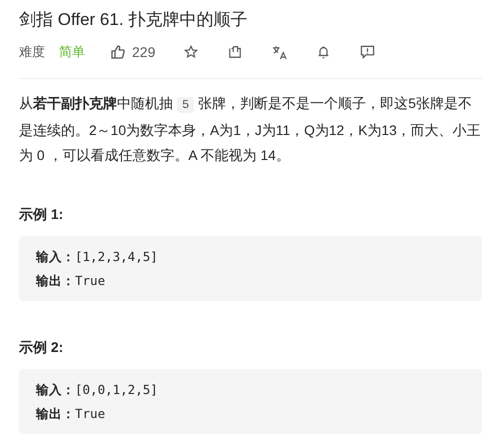 The height and width of the screenshot is (446, 501). What do you see at coordinates (41, 214) in the screenshot?
I see `example-heading: 示例 1:` at bounding box center [41, 214].